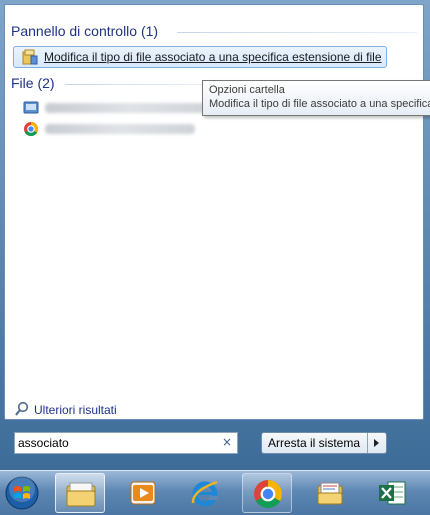 The height and width of the screenshot is (515, 430). I want to click on search-field: ×, so click(126, 443).